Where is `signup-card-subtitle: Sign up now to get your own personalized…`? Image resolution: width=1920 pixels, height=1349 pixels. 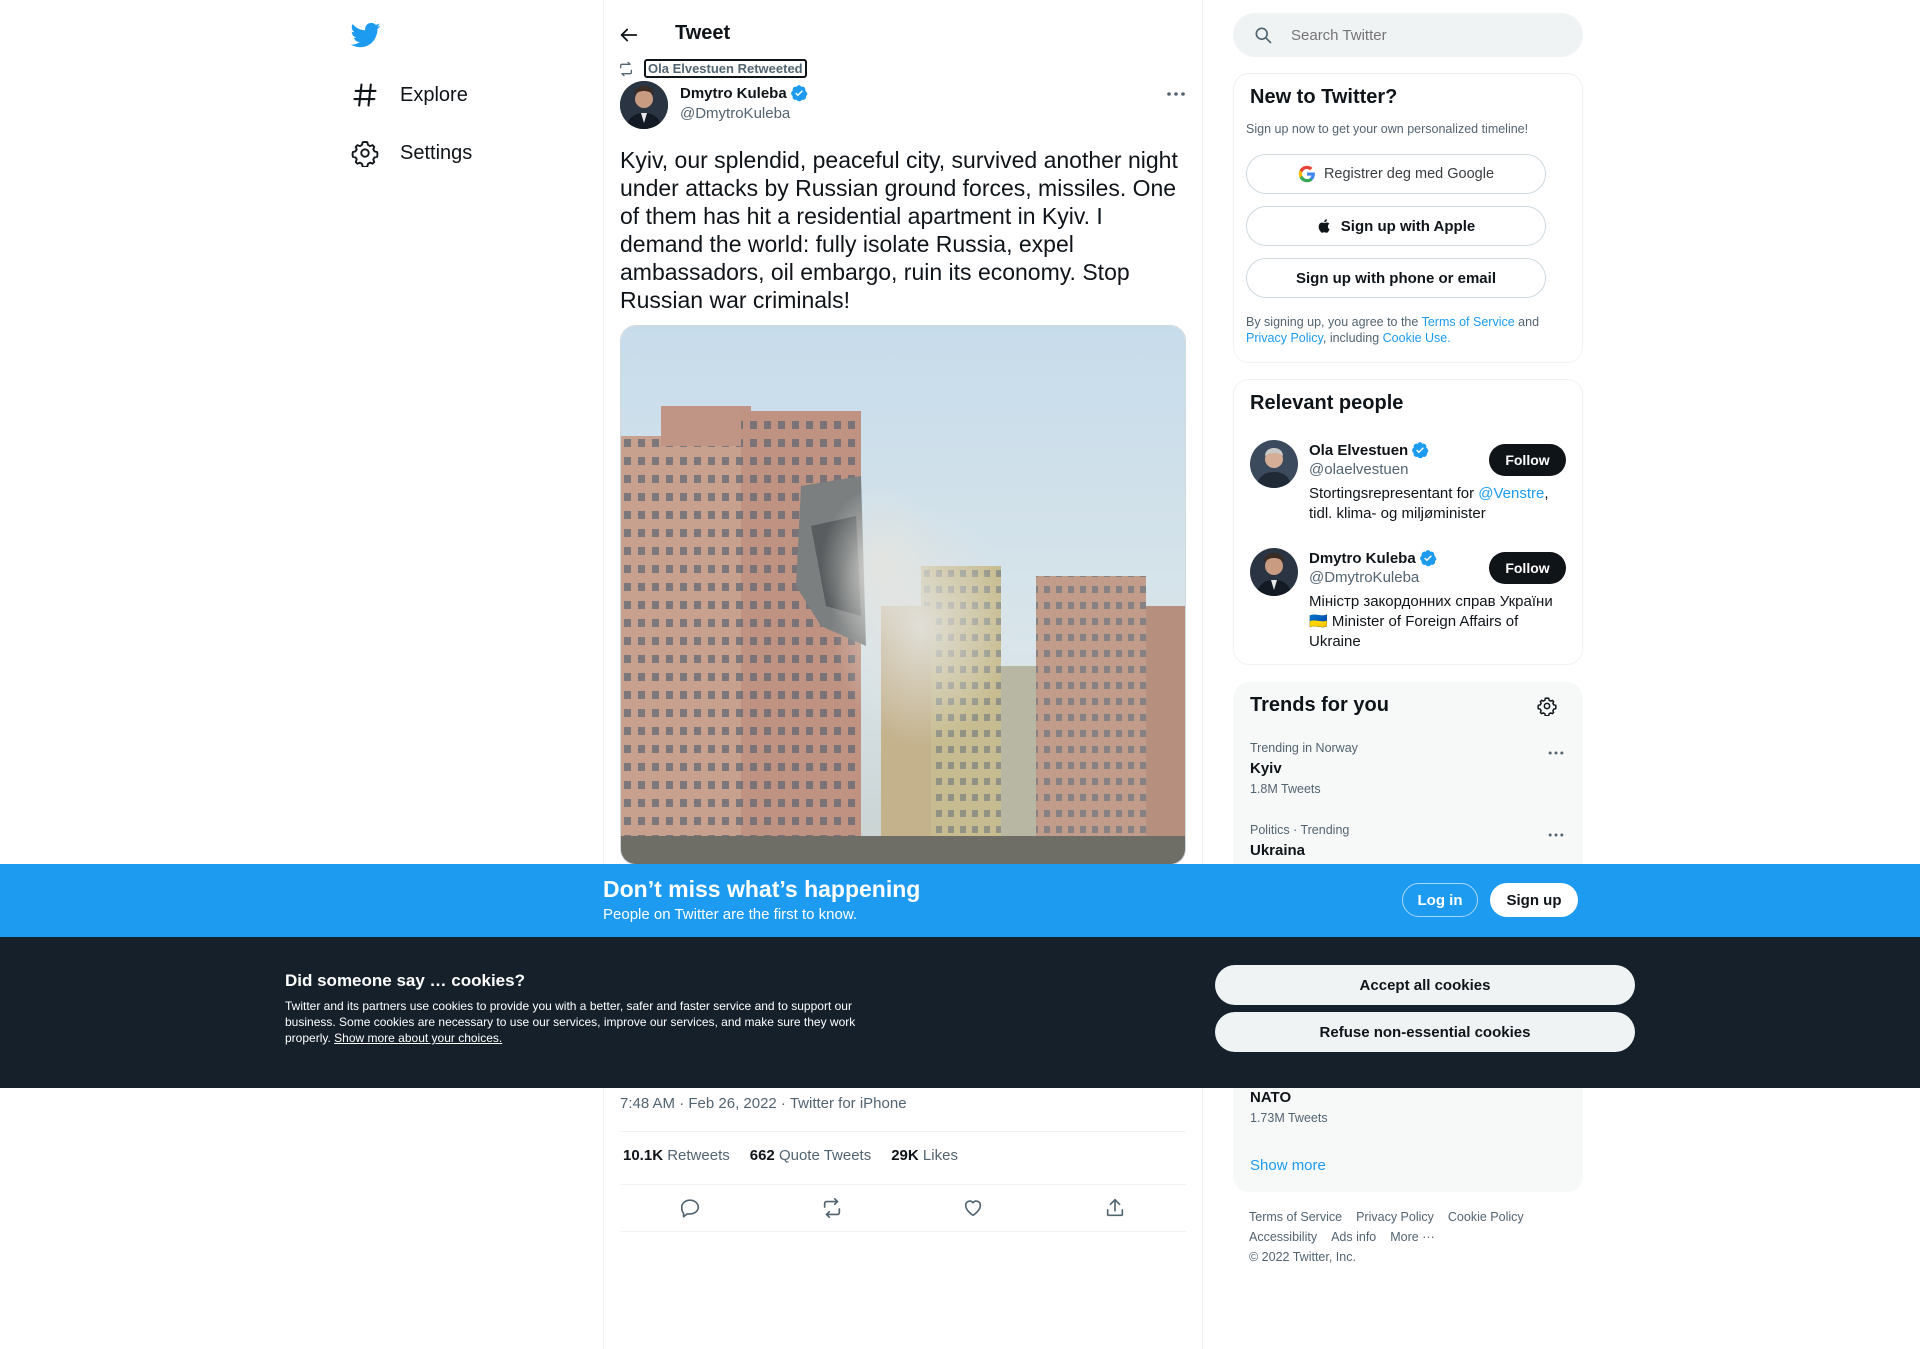
signup-card-subtitle: Sign up now to get your own personalized… is located at coordinates (1387, 129).